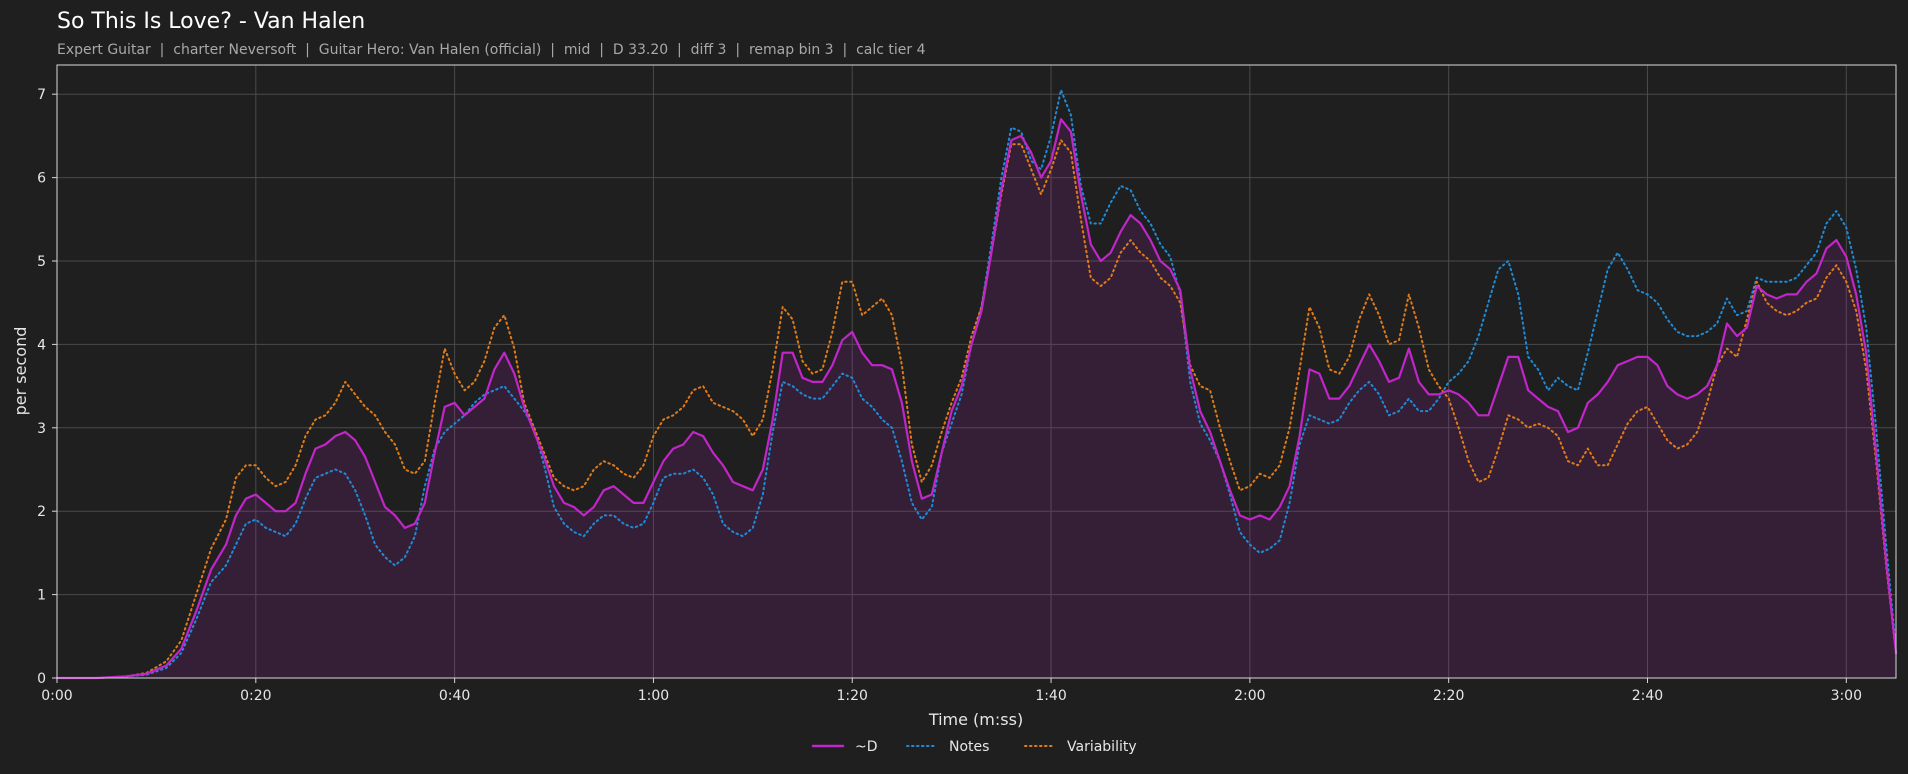 This screenshot has height=774, width=1908. What do you see at coordinates (41, 179) in the screenshot?
I see `y-tick-label: 6` at bounding box center [41, 179].